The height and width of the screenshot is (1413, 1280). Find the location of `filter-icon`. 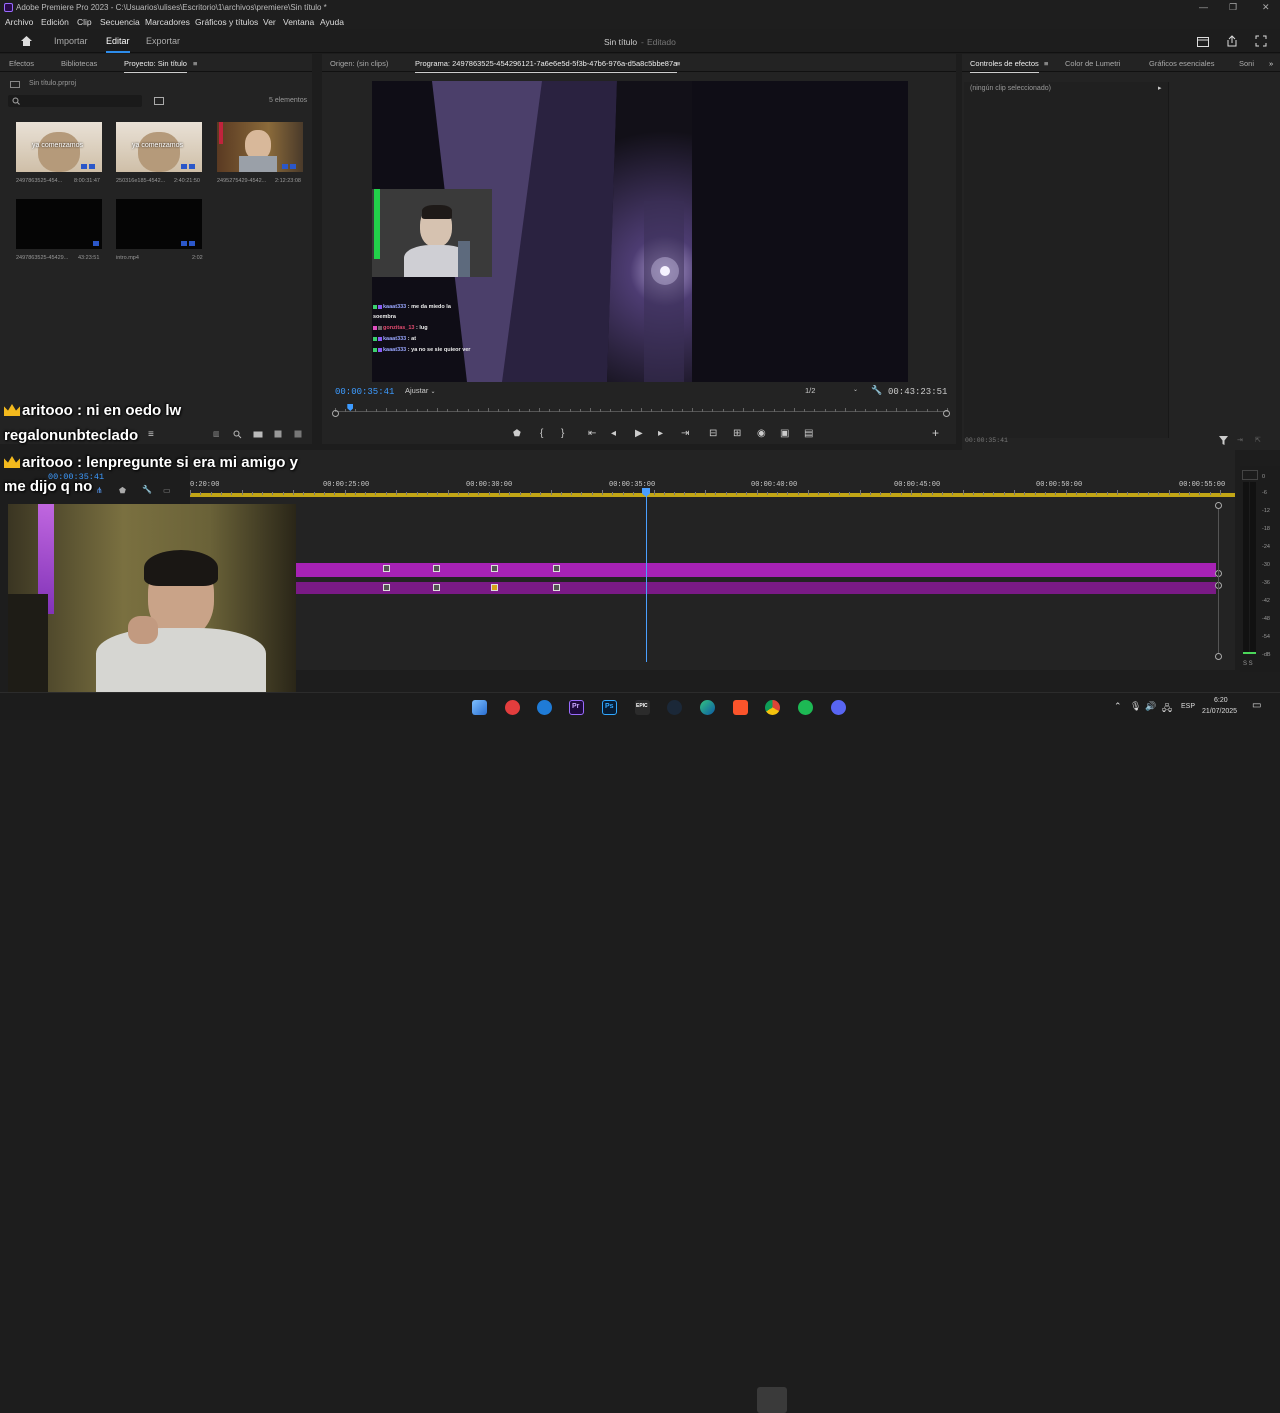

filter-icon is located at coordinates (1223, 440).